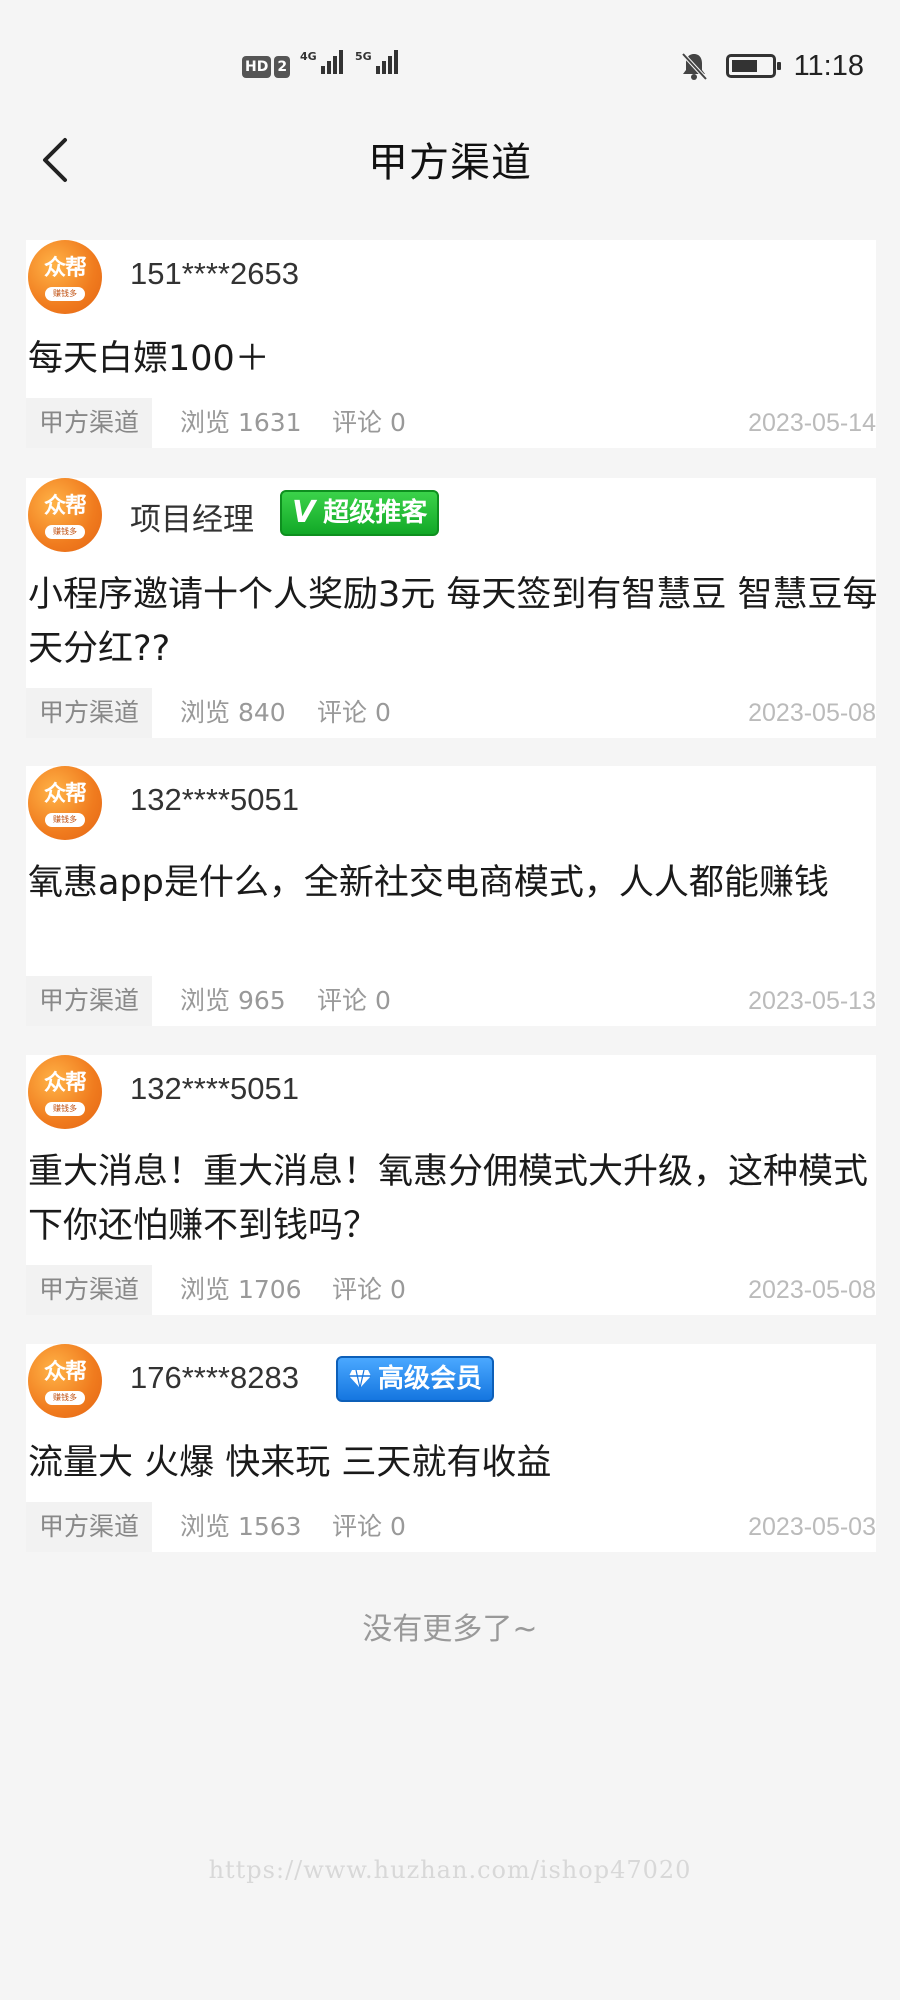 This screenshot has height=2000, width=900. Describe the element at coordinates (451, 713) in the screenshot. I see `post-meta: 甲方渠道 浏览 840 评论 0 2023-05-08` at that location.